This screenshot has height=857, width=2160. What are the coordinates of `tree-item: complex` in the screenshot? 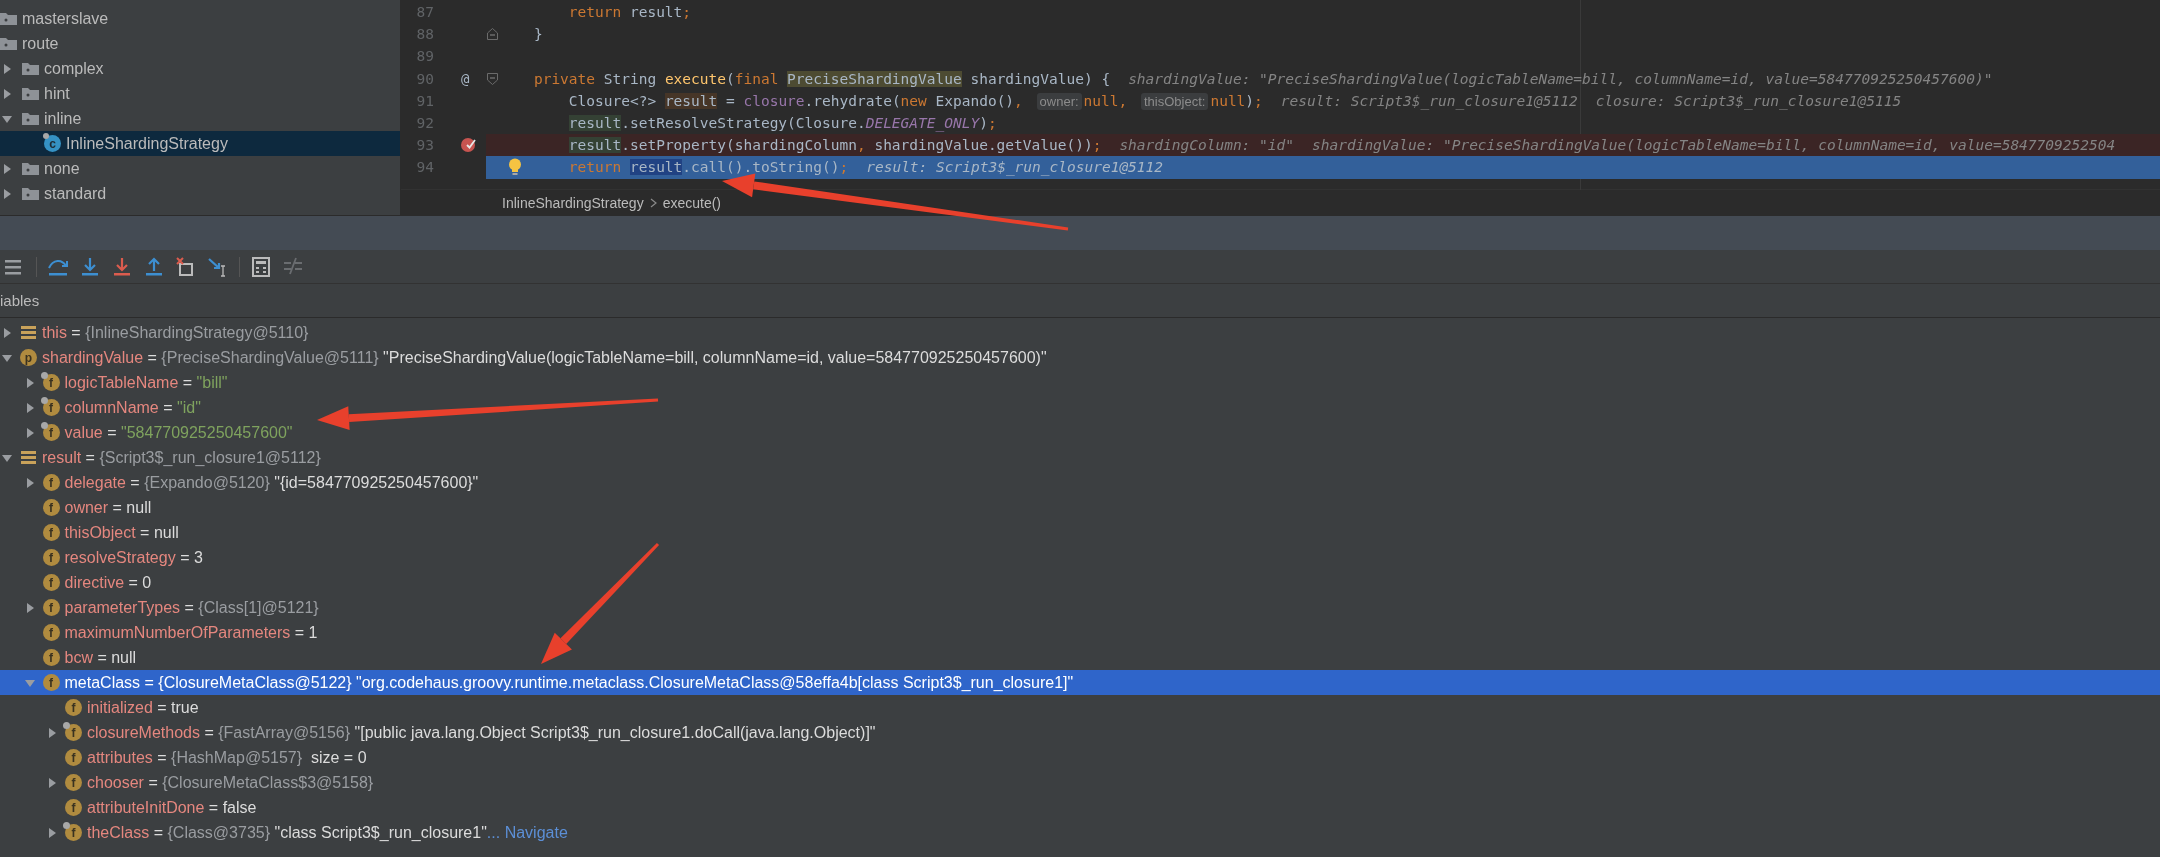 It's located at (200, 68).